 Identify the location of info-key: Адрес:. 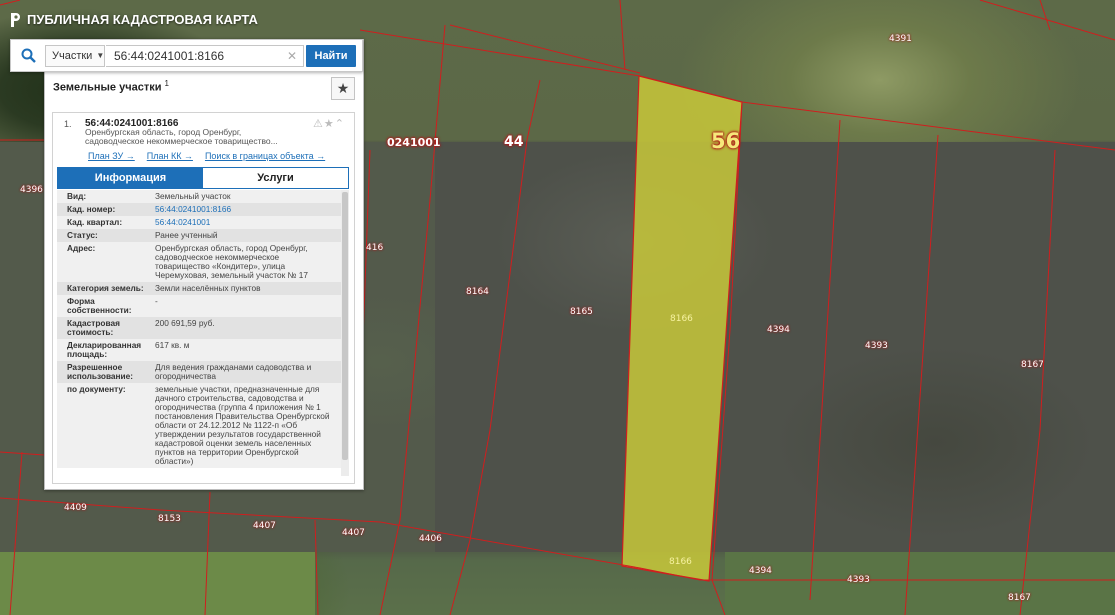
(81, 248).